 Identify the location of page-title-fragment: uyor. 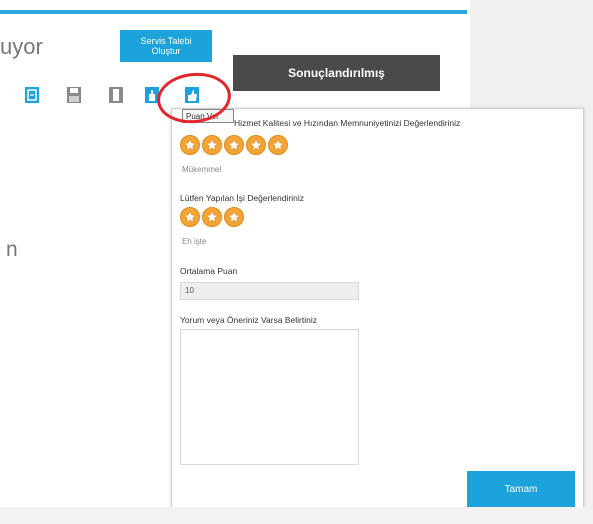
(21, 46).